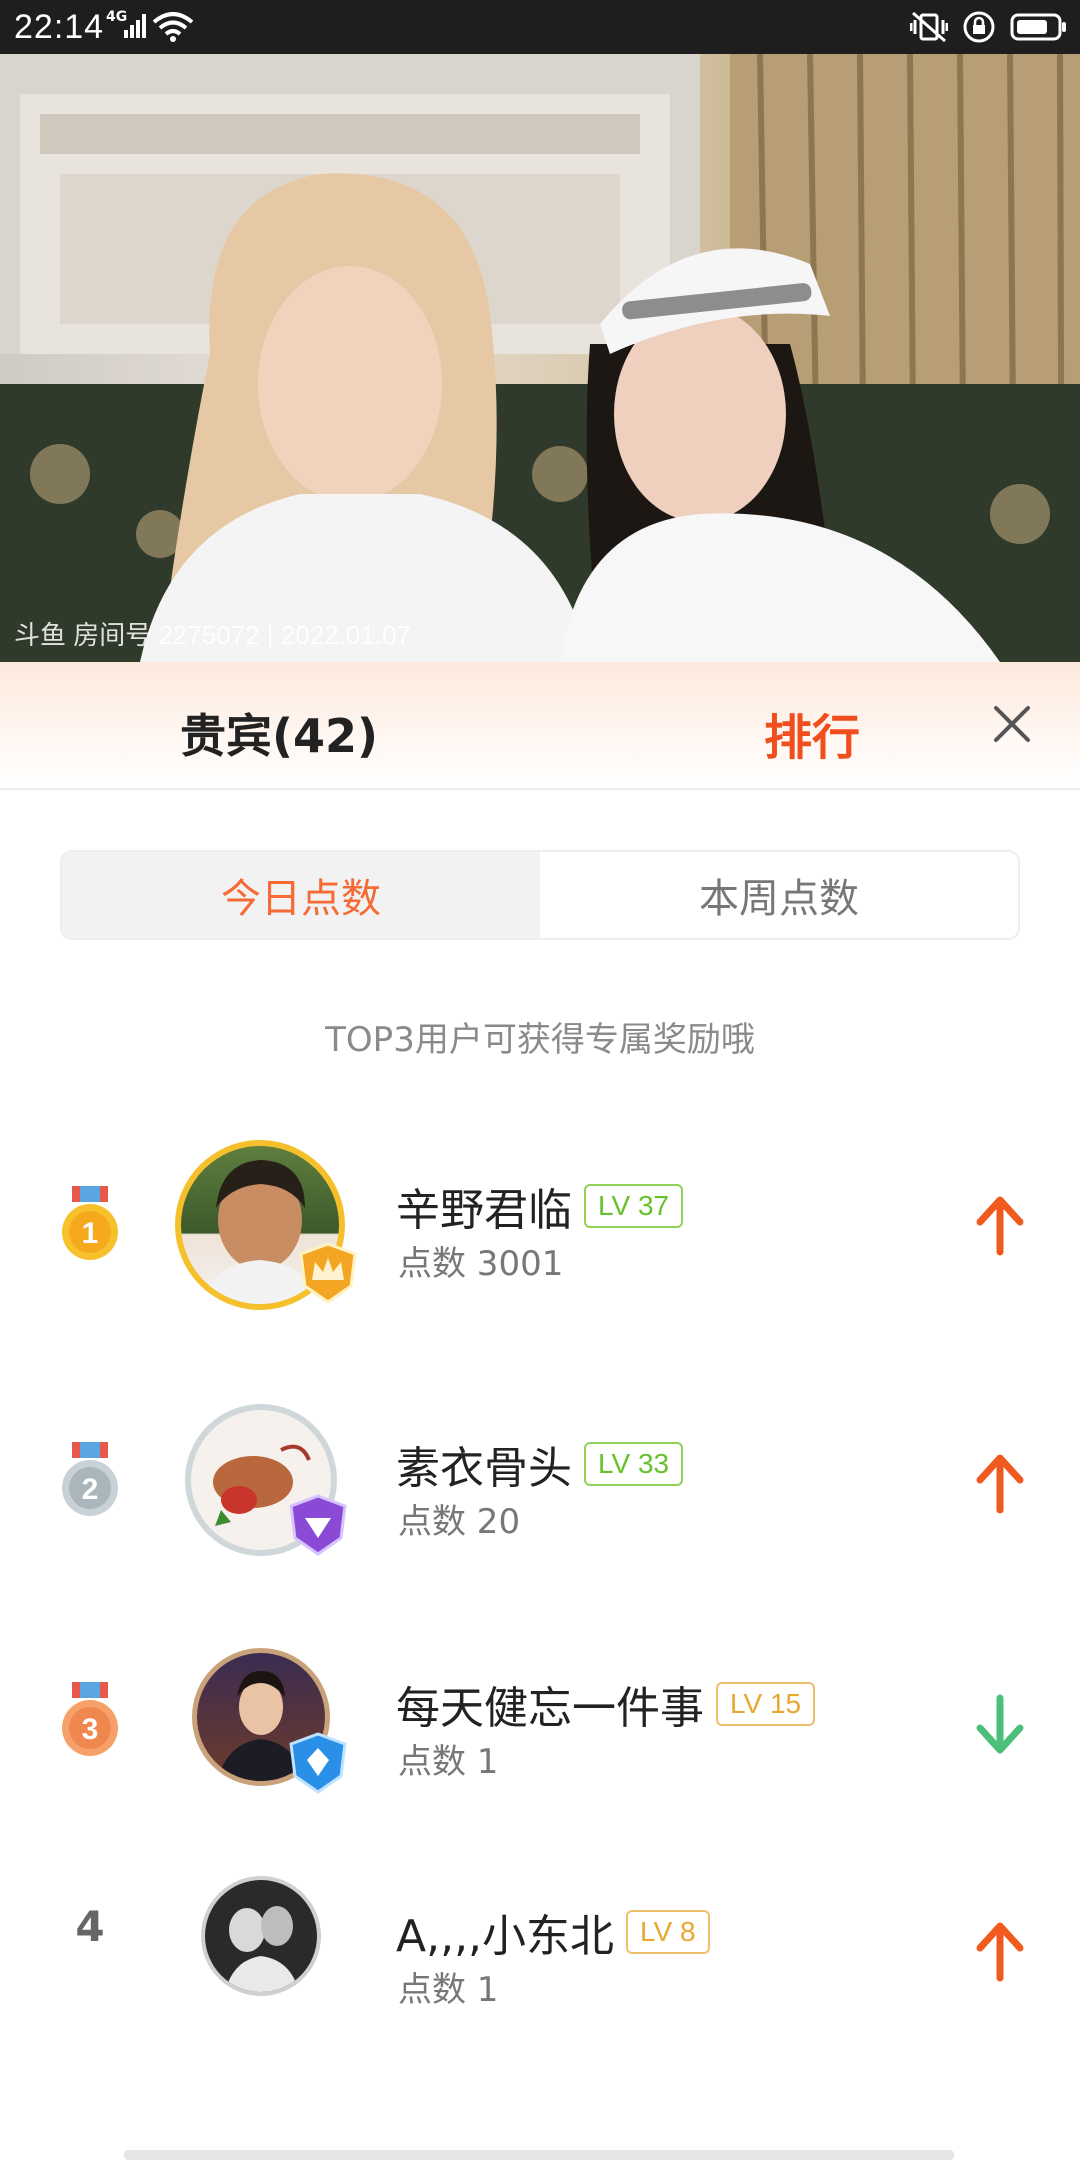  What do you see at coordinates (279, 733) in the screenshot?
I see `guest-tab: 贵宾(42)` at bounding box center [279, 733].